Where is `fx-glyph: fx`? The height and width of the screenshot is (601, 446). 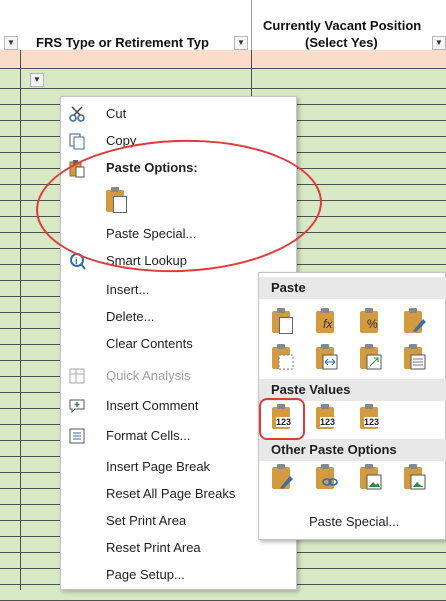 fx-glyph: fx is located at coordinates (328, 324).